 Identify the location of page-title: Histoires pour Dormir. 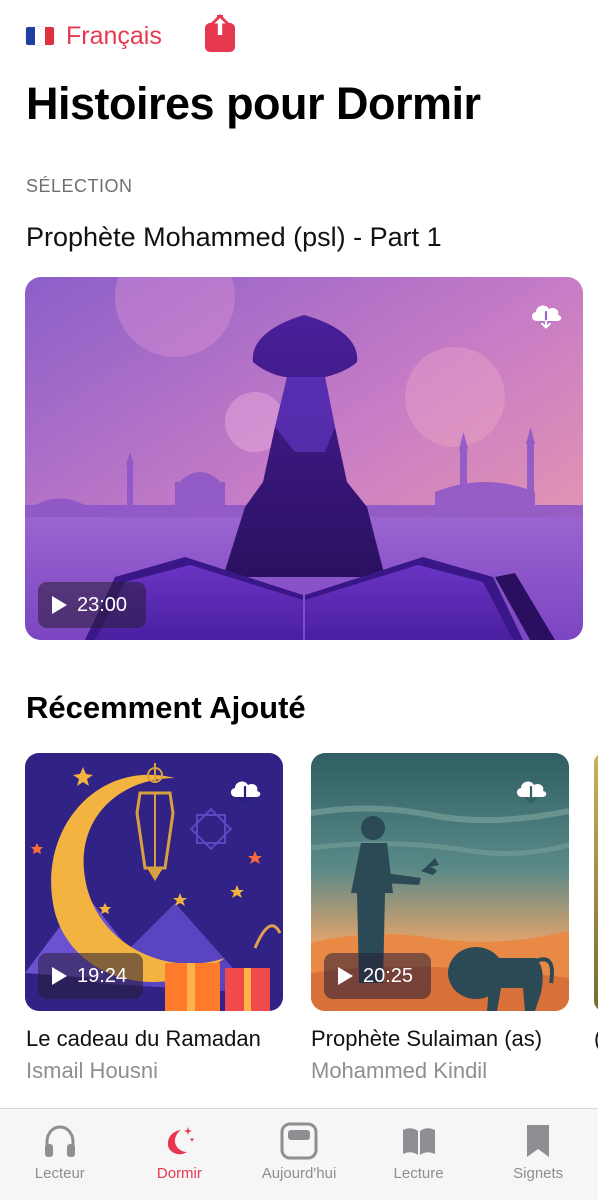
(253, 103).